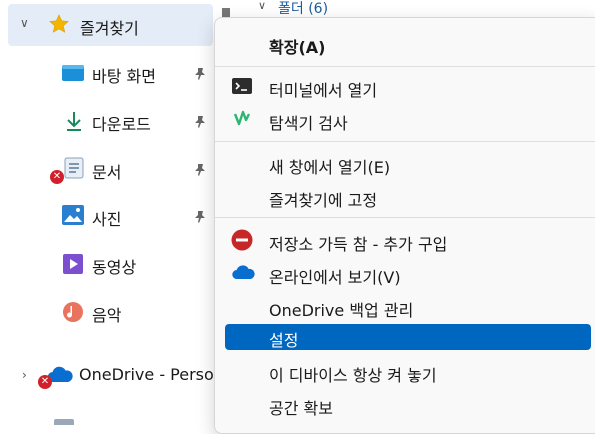 The width and height of the screenshot is (595, 434). Describe the element at coordinates (323, 90) in the screenshot. I see `menu-item-label: 터미널에서 열기` at that location.